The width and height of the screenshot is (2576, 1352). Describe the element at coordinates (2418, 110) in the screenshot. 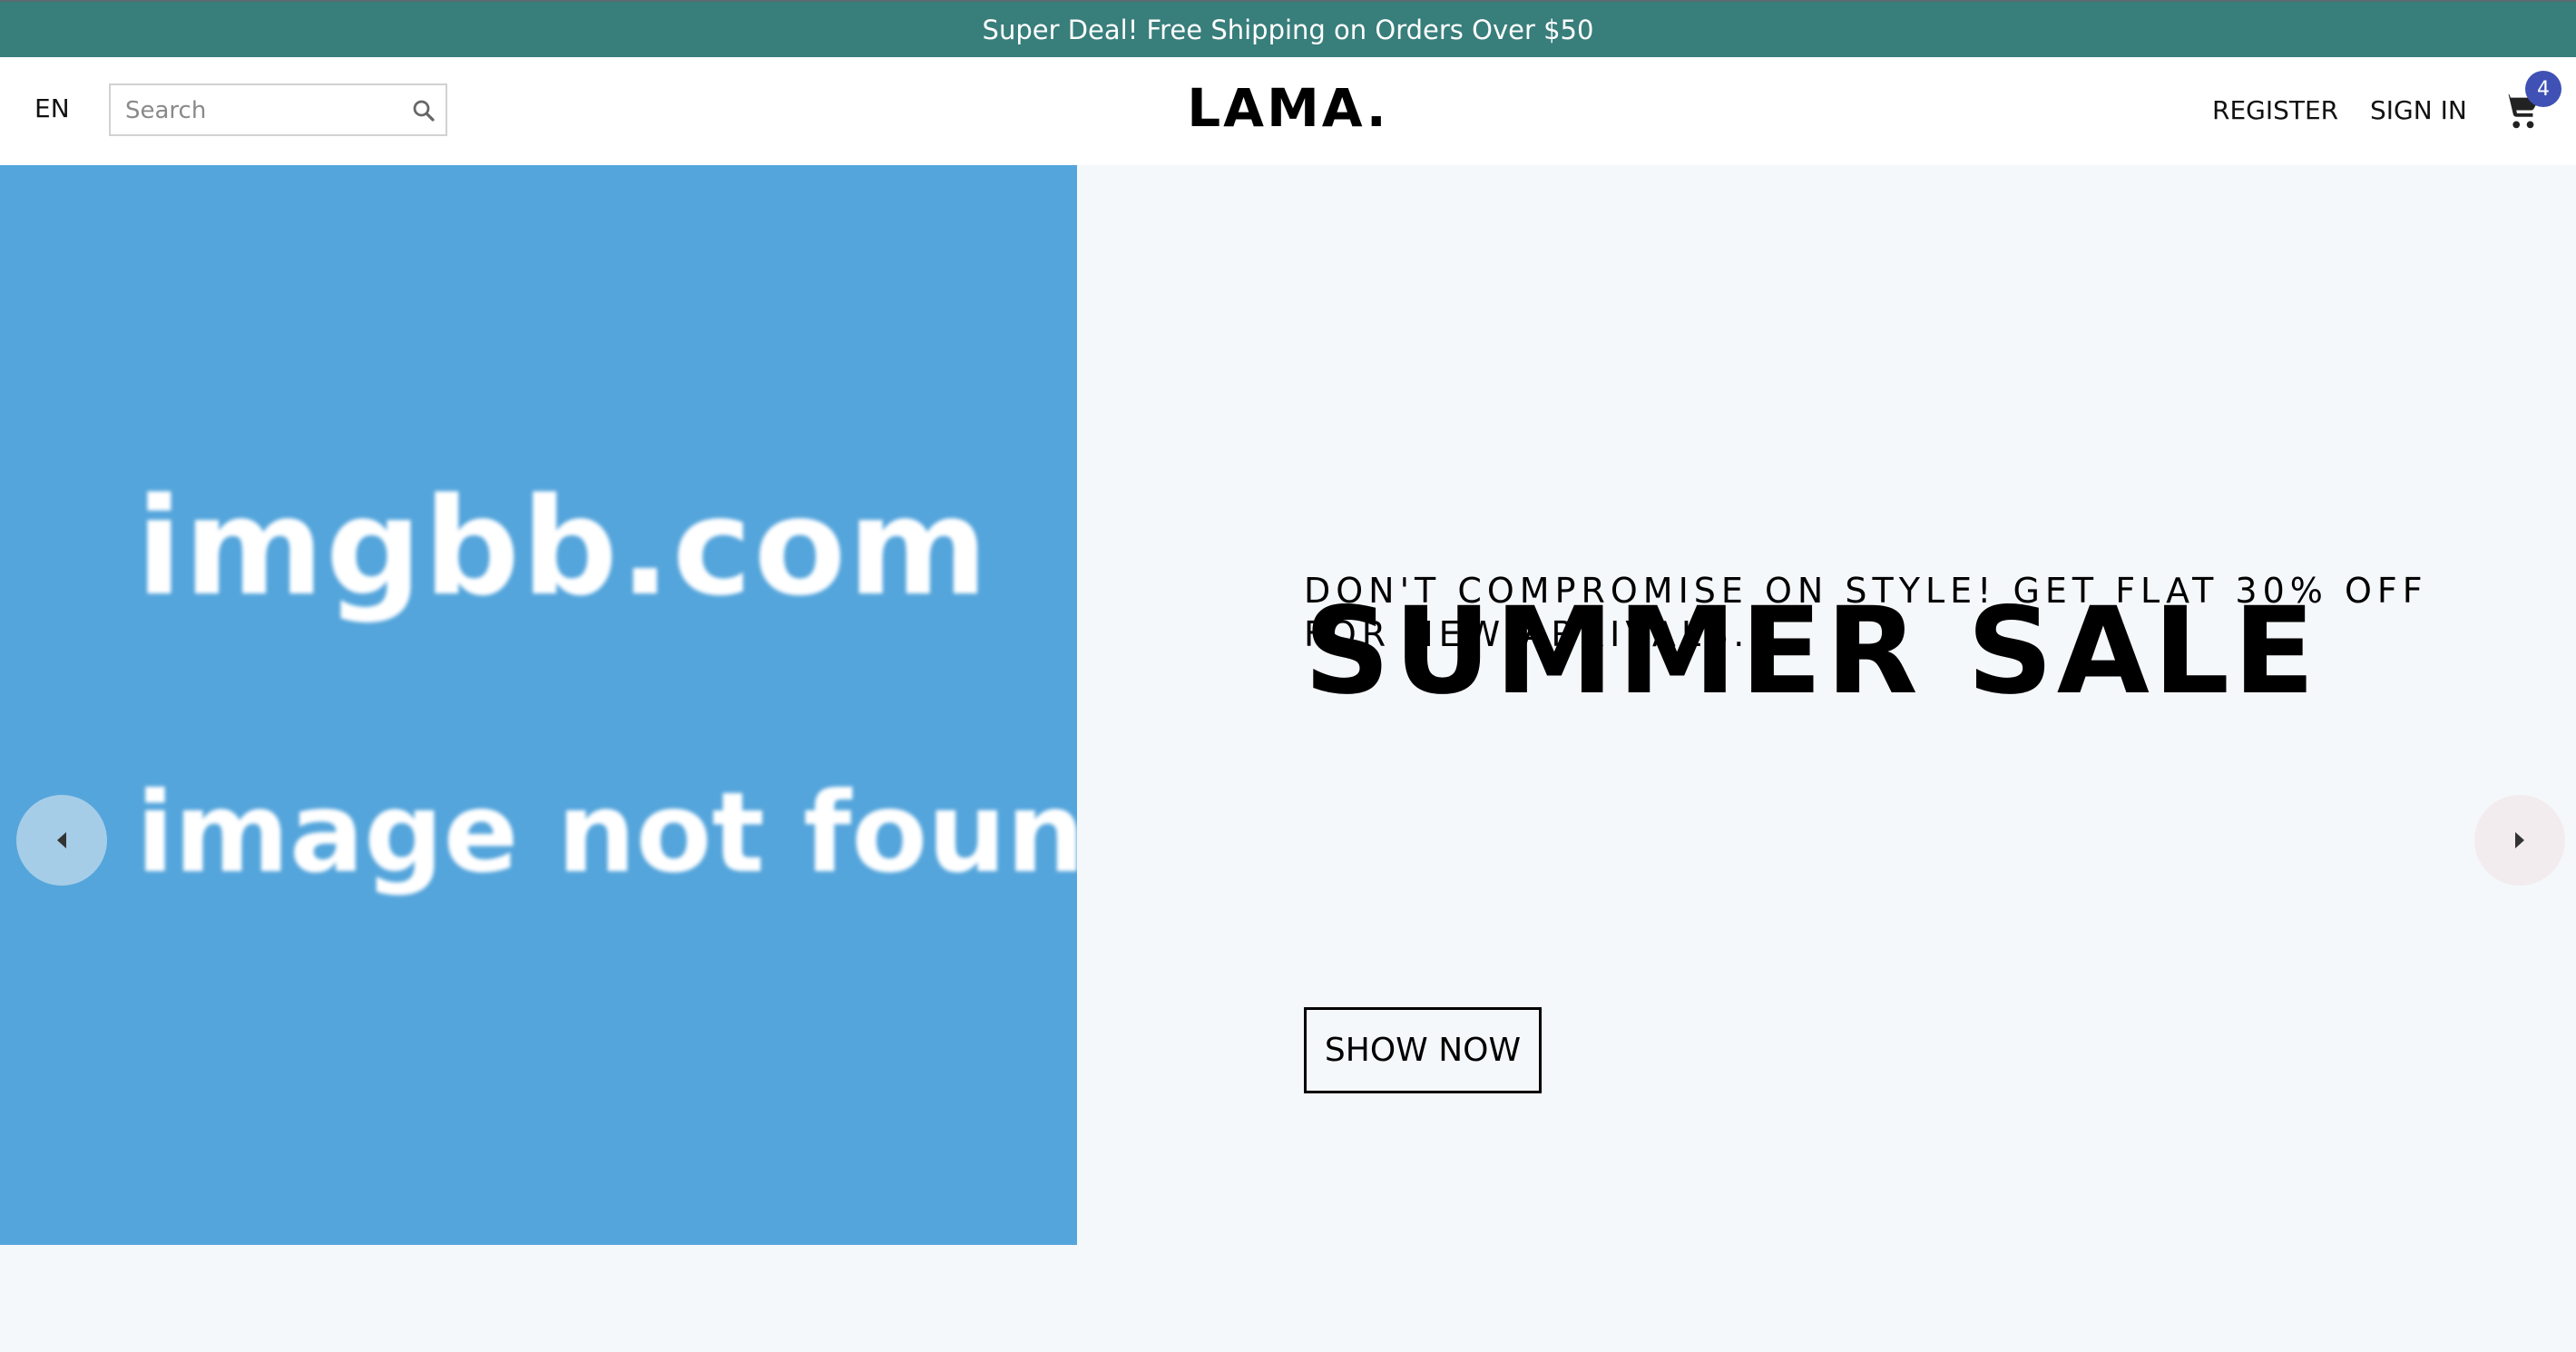

I see `sign-in-link: SIGN IN` at that location.